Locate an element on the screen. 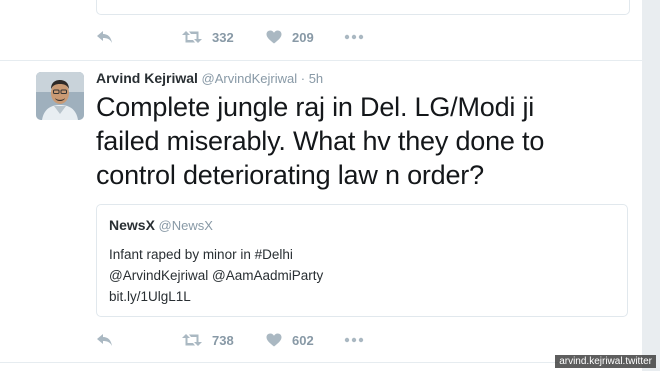 Image resolution: width=660 pixels, height=371 pixels. tweet-text-line: failed miserably. What hv they done to is located at coordinates (320, 141).